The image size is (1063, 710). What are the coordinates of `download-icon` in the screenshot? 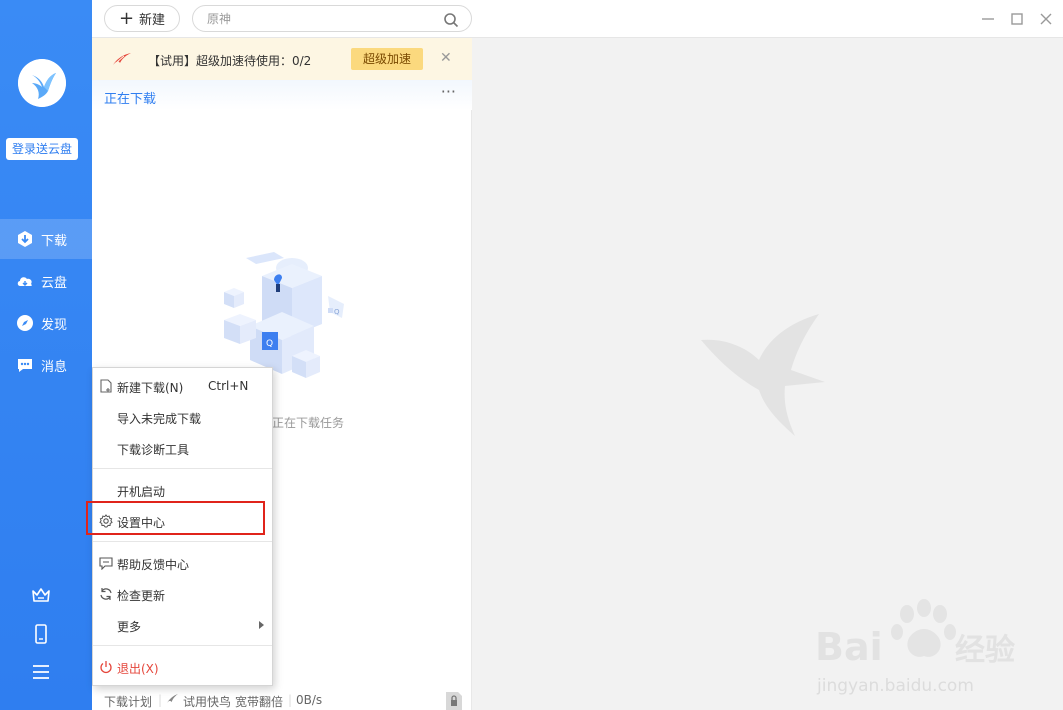 It's located at (25, 239).